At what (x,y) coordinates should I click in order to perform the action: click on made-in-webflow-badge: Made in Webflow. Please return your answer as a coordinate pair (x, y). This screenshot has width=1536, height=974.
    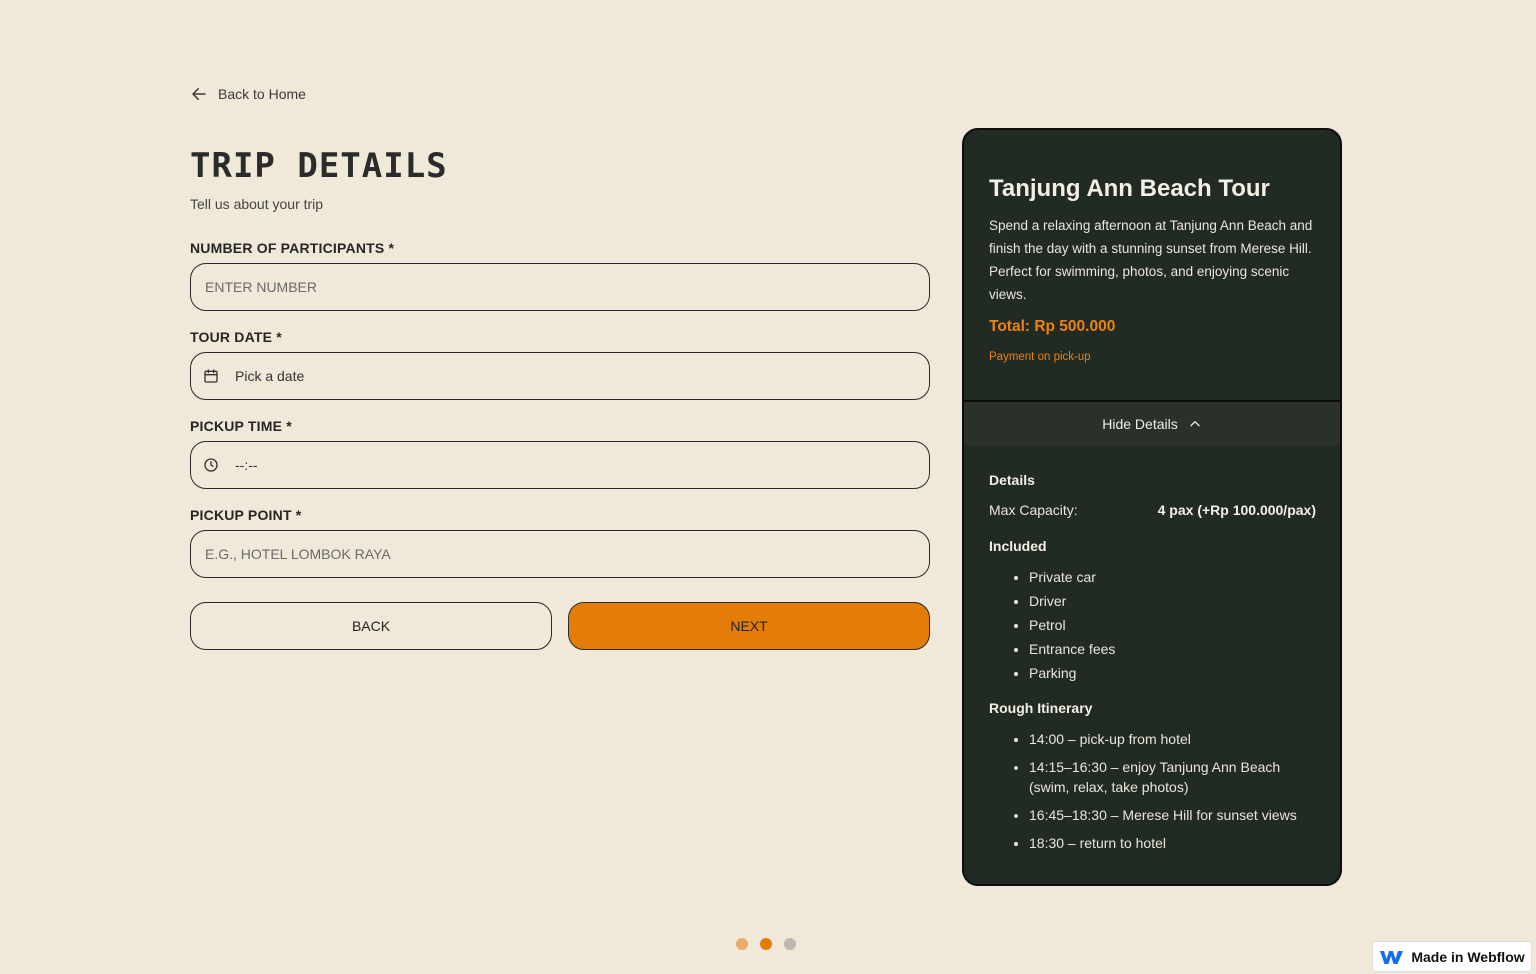
    Looking at the image, I should click on (1452, 956).